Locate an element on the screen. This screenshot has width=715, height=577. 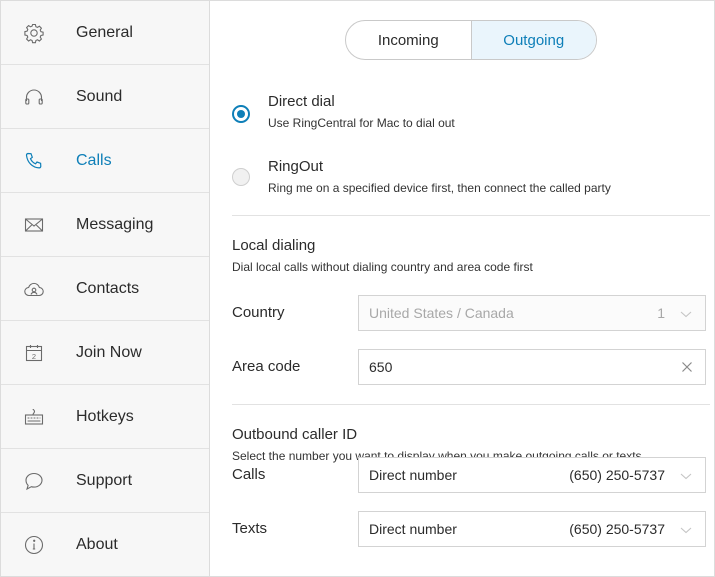
country-select: United States / Canada 1 is located at coordinates (532, 313).